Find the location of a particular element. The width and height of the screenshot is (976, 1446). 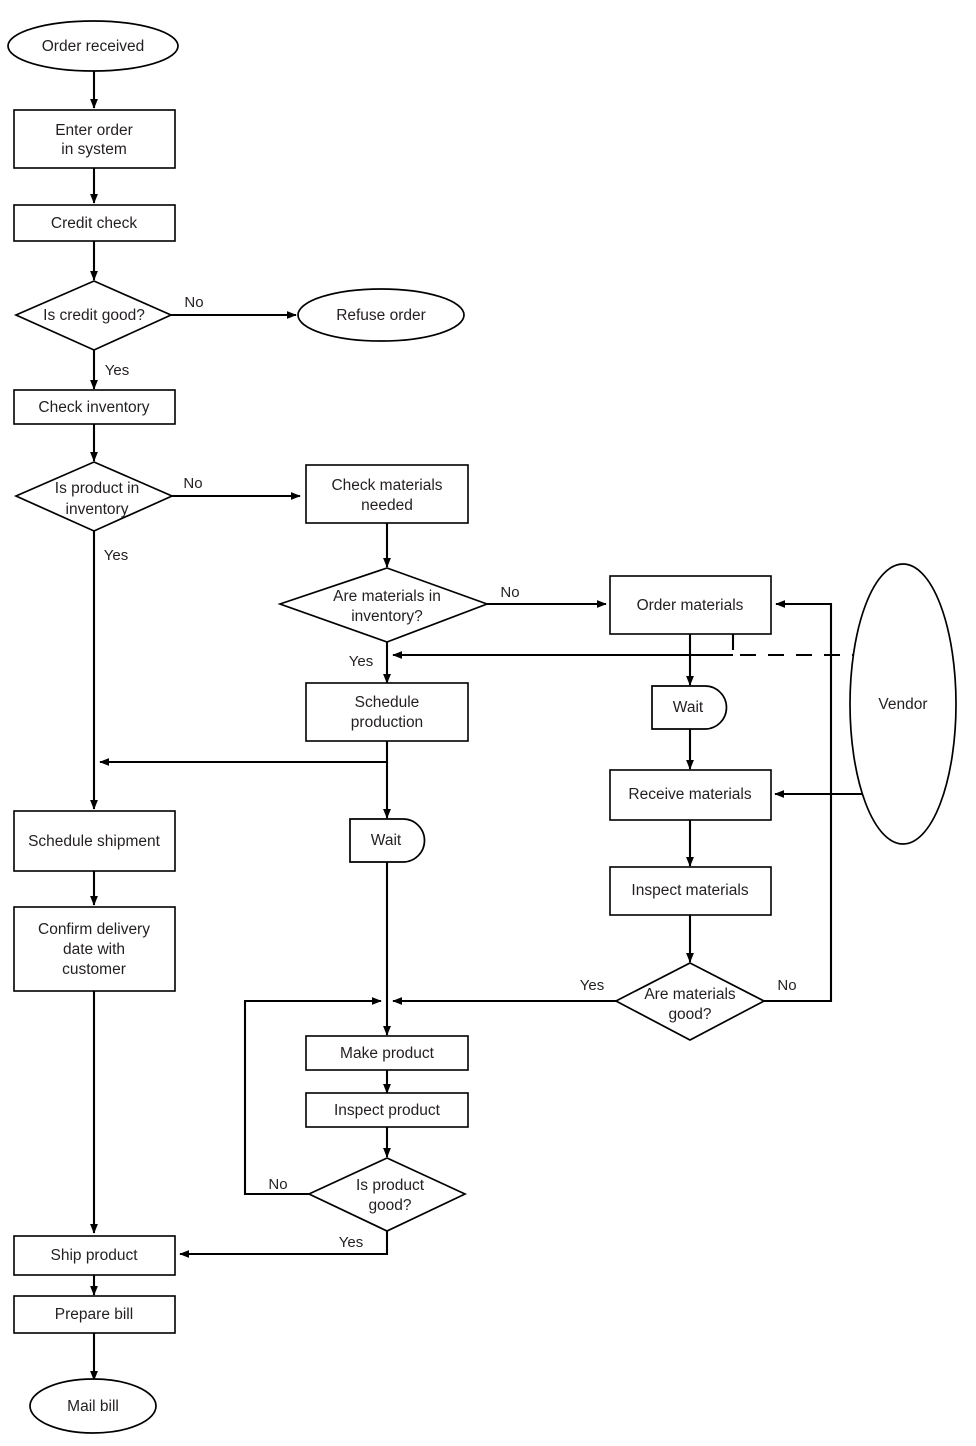

node-prepare-bill-label: Prepare bill is located at coordinates (94, 1314).